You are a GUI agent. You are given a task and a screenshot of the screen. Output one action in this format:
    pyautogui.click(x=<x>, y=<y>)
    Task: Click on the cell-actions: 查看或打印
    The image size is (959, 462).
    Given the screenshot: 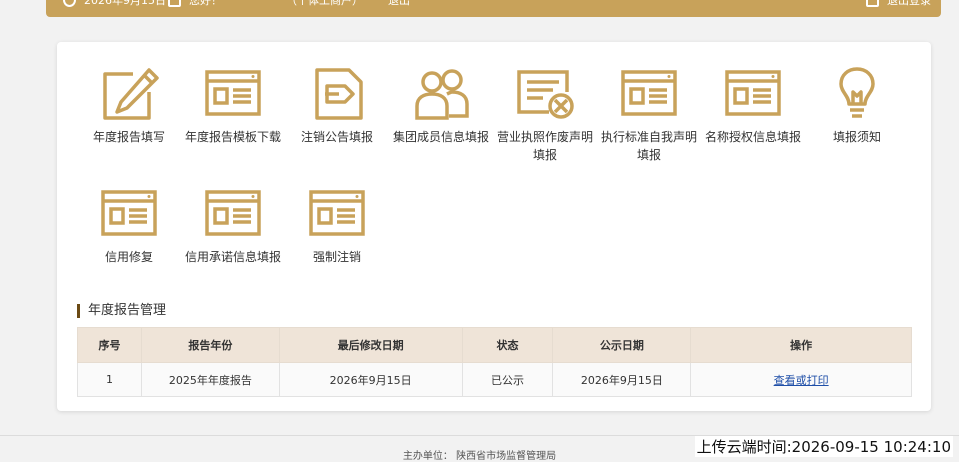 What is the action you would take?
    pyautogui.click(x=801, y=379)
    